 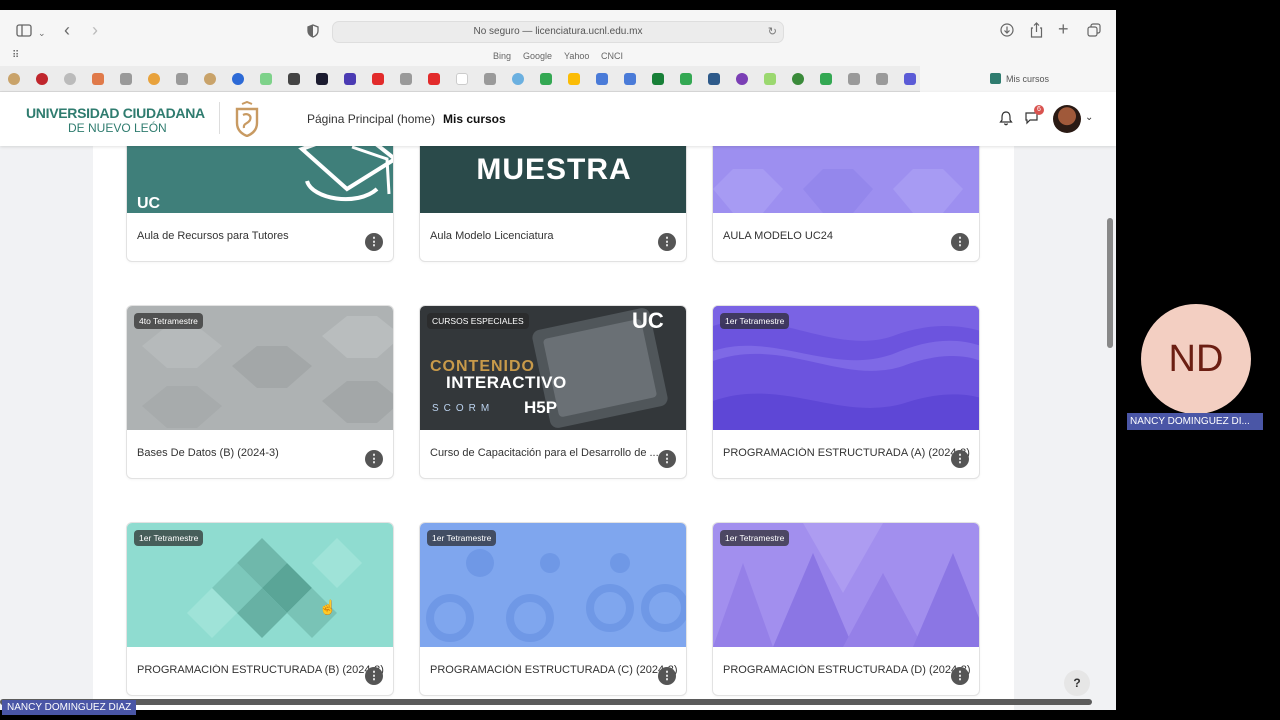 I want to click on tab-overview-icon, so click(x=1094, y=32).